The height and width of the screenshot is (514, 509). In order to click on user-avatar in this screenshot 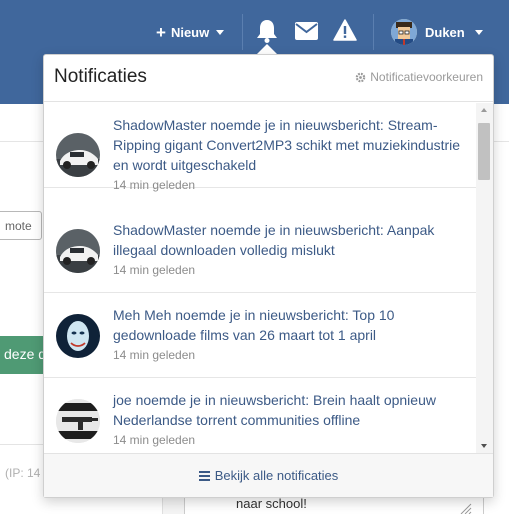, I will do `click(404, 32)`.